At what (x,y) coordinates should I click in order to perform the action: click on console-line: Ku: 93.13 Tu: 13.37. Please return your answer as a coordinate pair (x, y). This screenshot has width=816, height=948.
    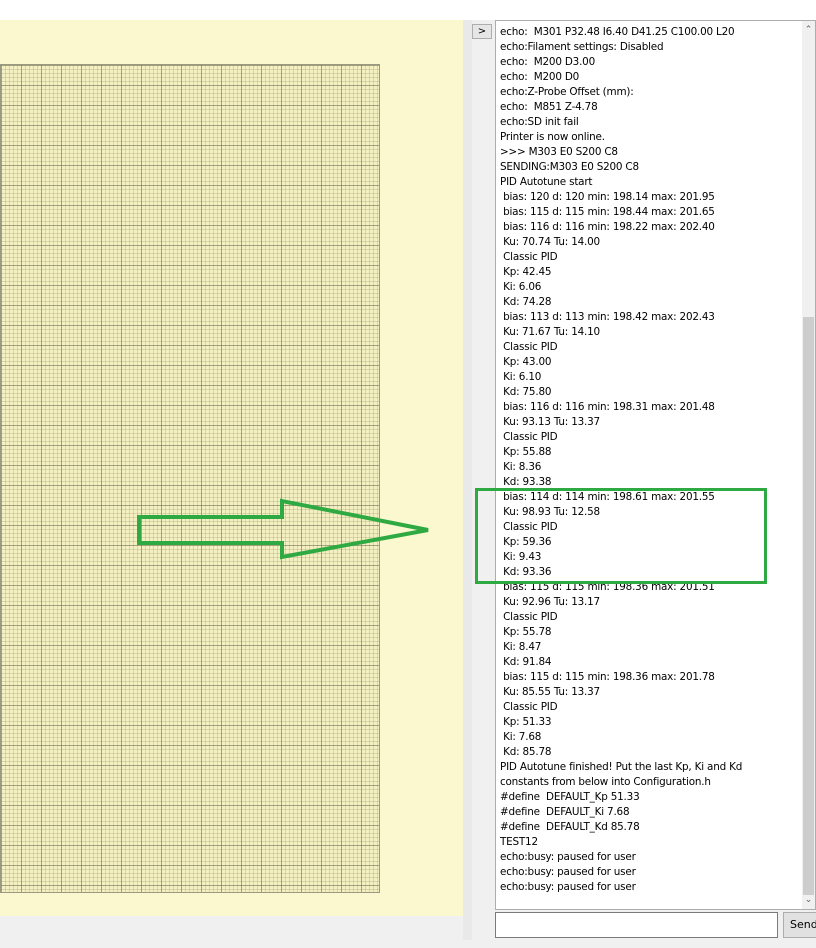
    Looking at the image, I should click on (550, 422).